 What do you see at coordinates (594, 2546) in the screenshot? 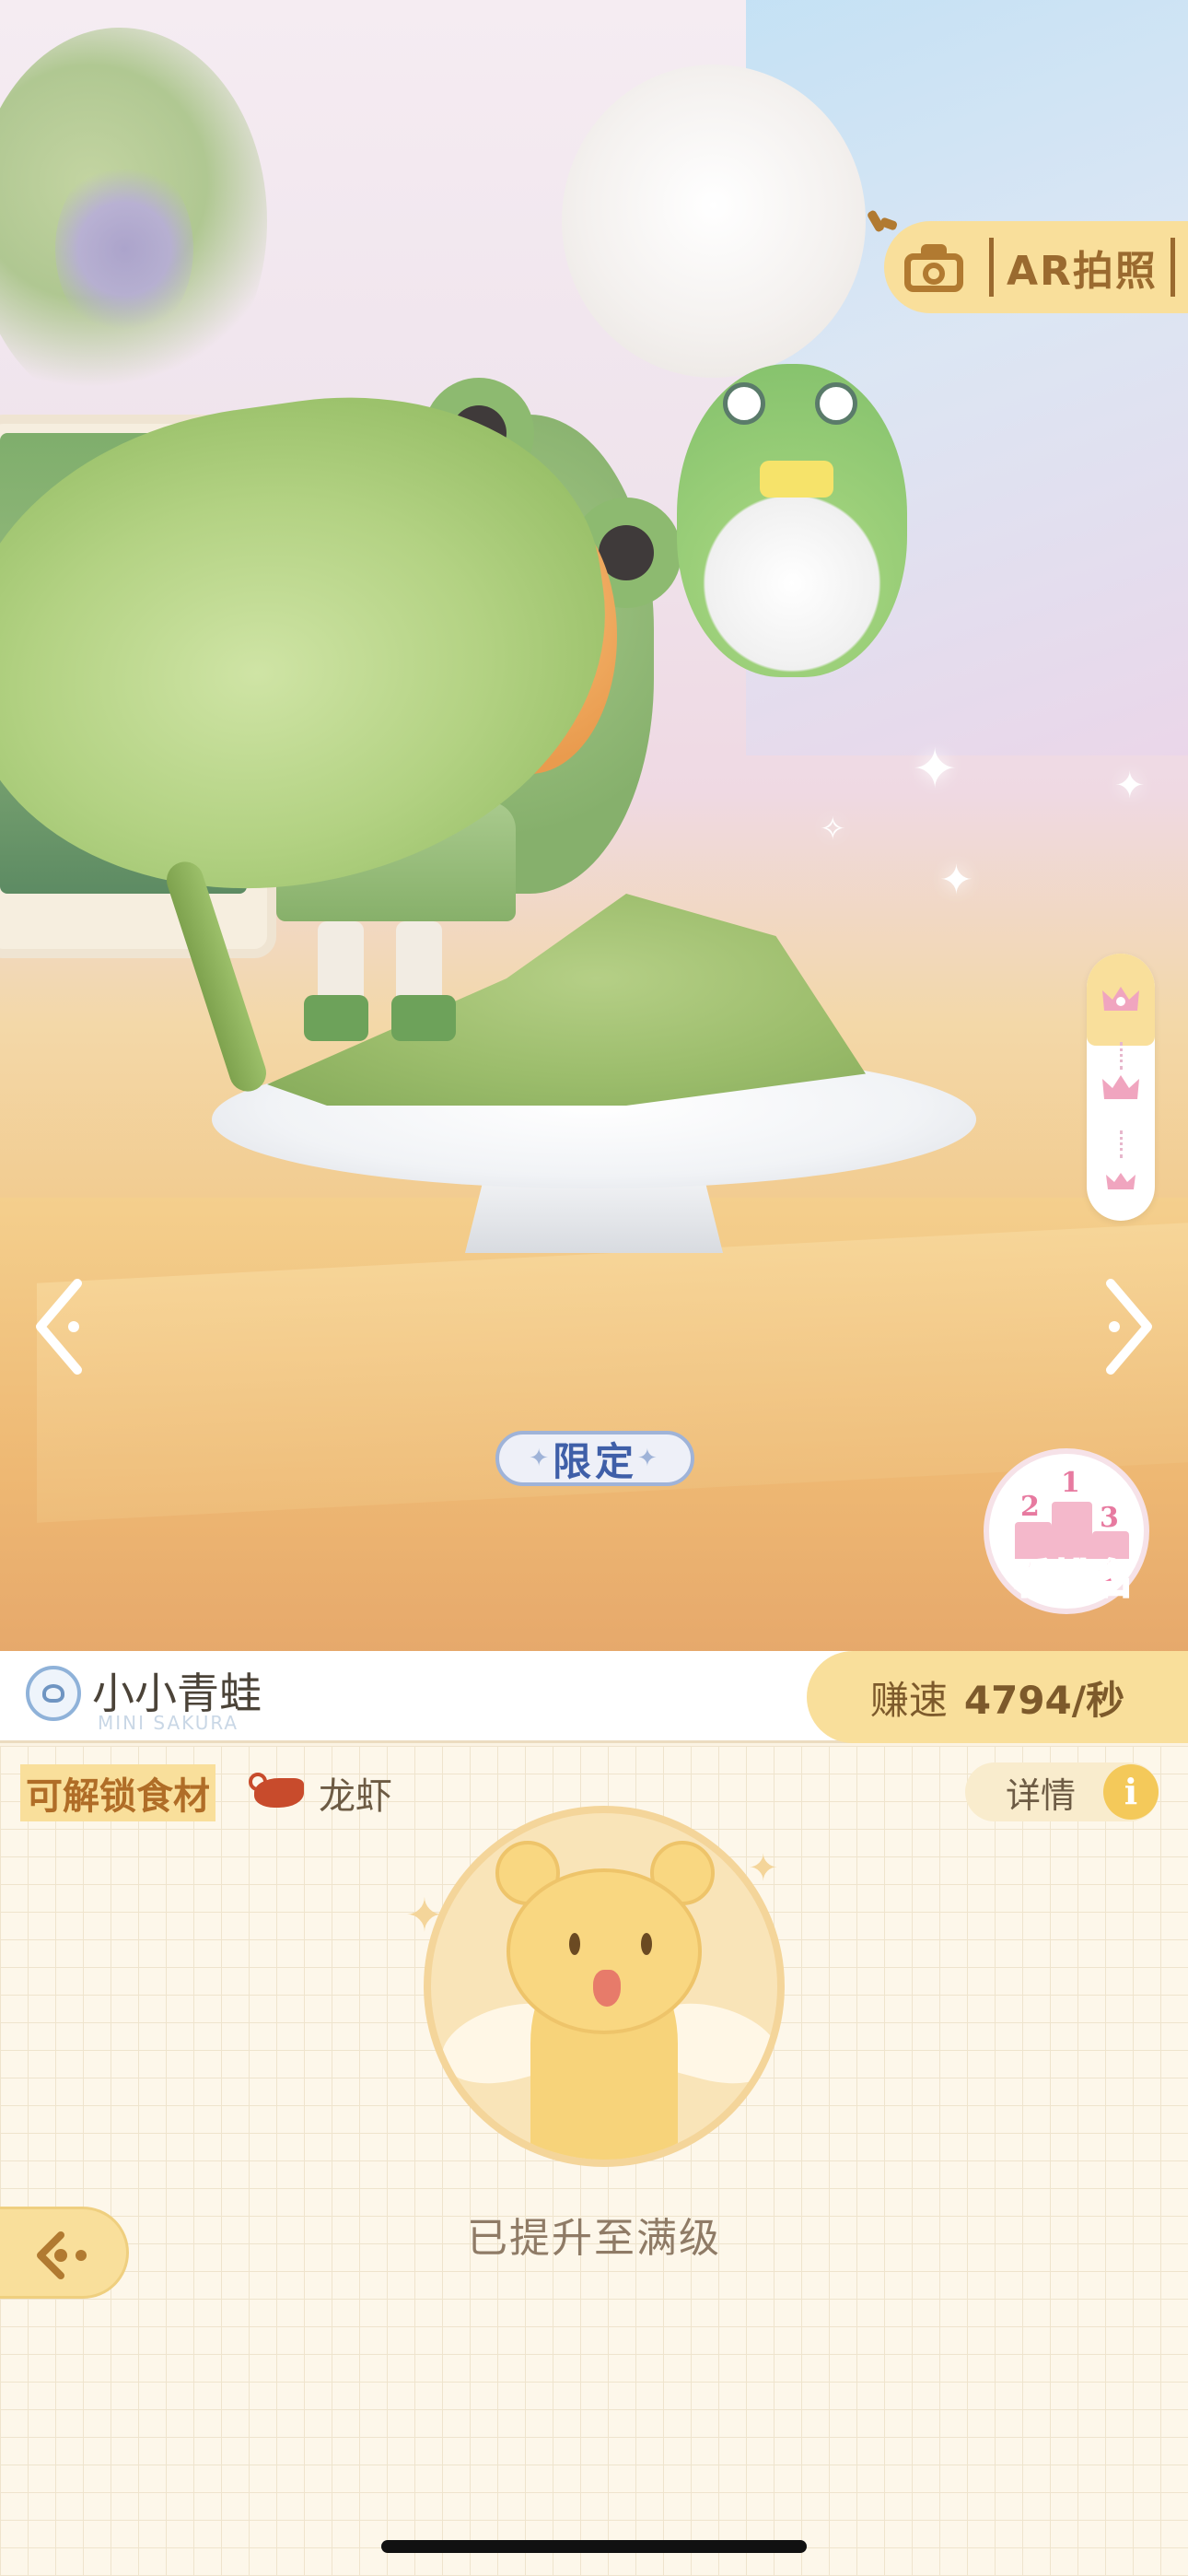
I see `home-indicator` at bounding box center [594, 2546].